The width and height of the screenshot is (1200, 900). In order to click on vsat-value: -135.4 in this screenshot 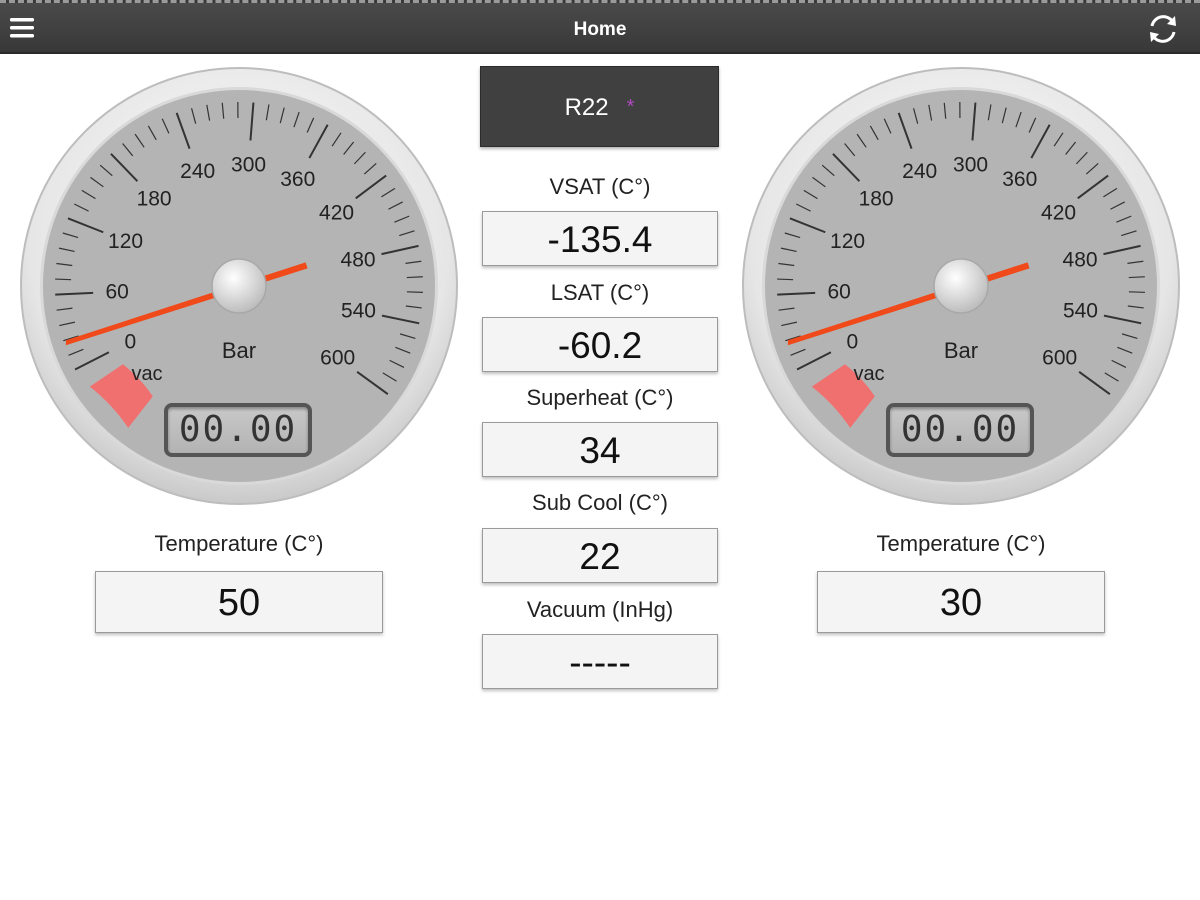, I will do `click(600, 238)`.